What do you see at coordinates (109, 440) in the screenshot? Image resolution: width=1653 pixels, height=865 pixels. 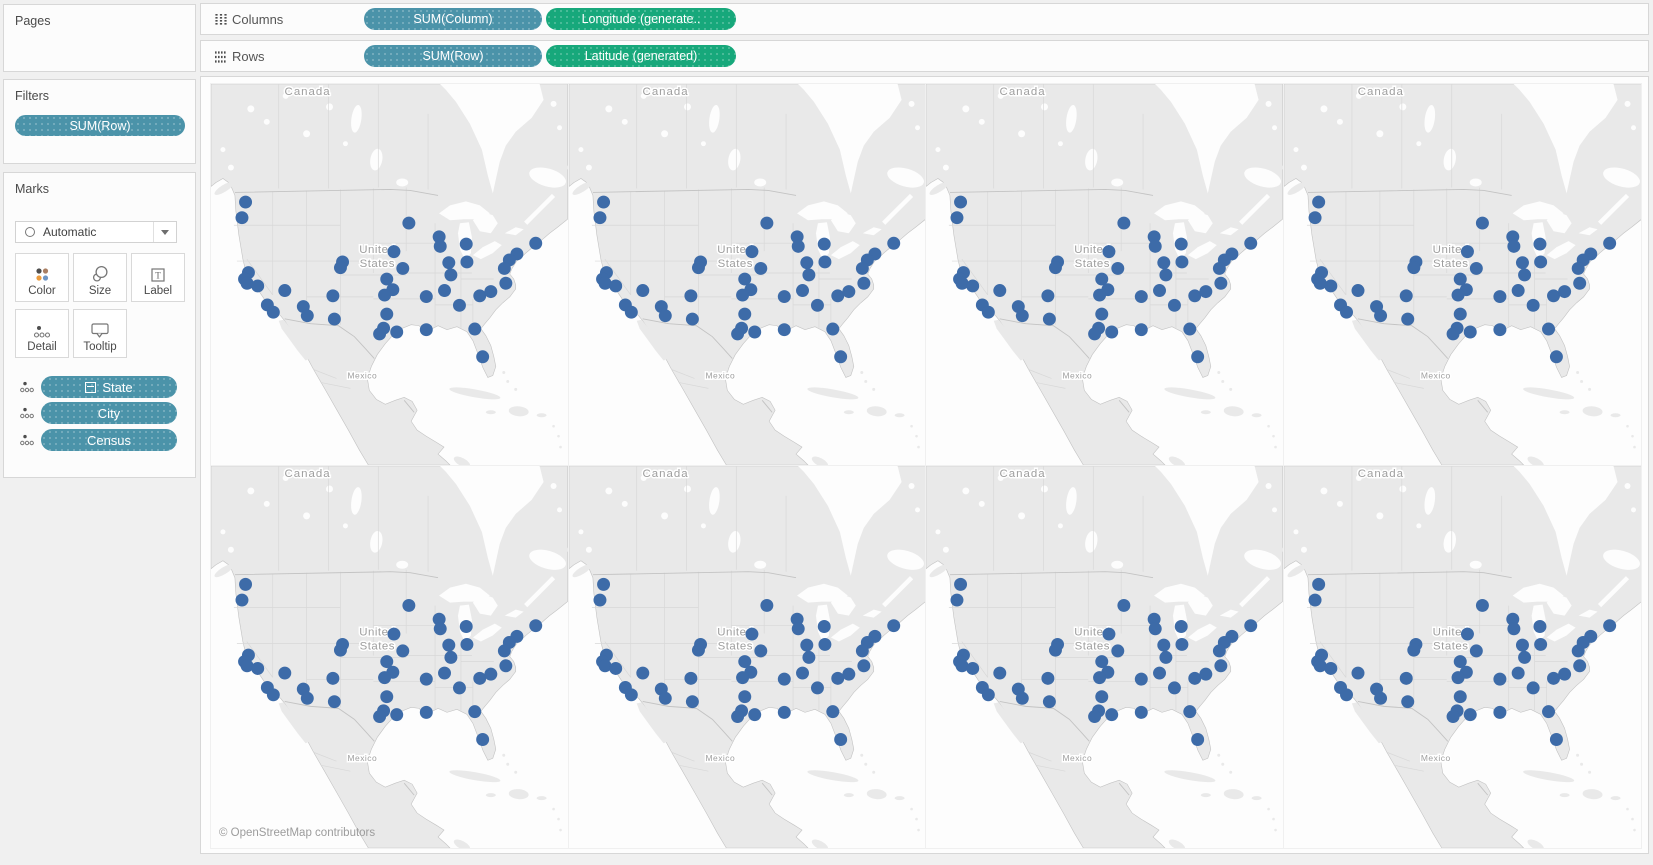 I see `mark-pill-census: Census` at bounding box center [109, 440].